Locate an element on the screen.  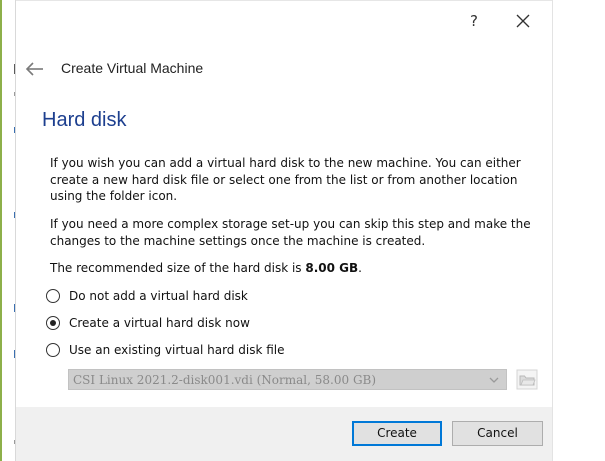
option-no-disk: Do not add a virtual hard disk is located at coordinates (147, 296).